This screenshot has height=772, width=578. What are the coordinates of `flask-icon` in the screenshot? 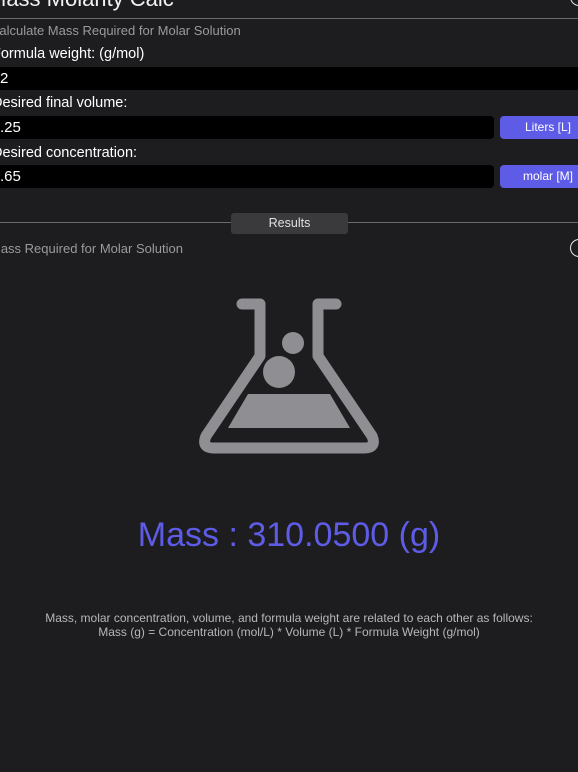 It's located at (289, 376).